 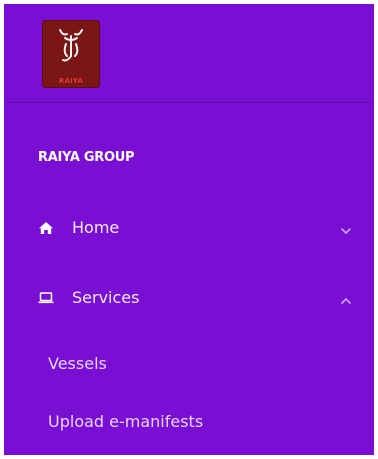 I want to click on chevron-down-icon, so click(x=346, y=228).